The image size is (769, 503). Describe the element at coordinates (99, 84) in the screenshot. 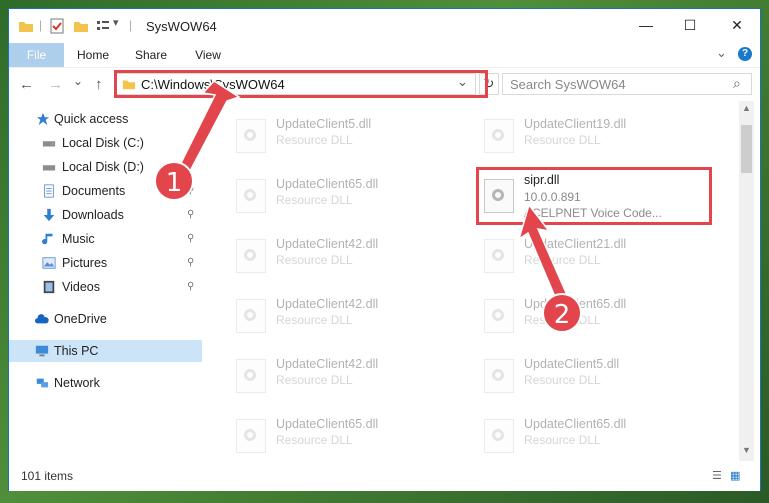

I see `up-icon: ↑` at that location.